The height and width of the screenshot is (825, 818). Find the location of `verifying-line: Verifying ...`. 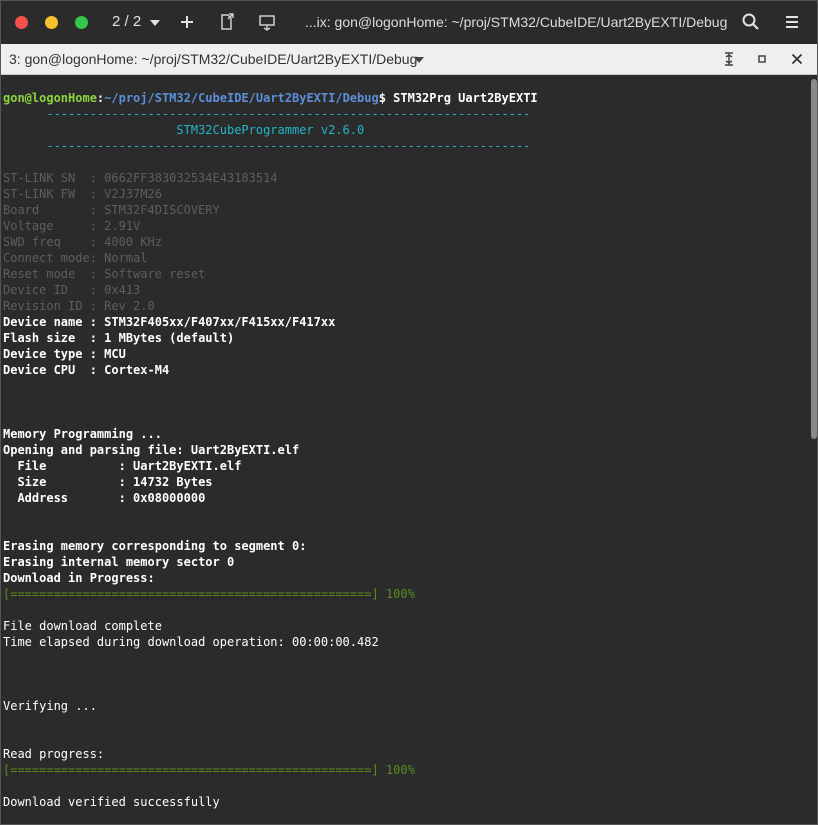

verifying-line: Verifying ... is located at coordinates (50, 706).